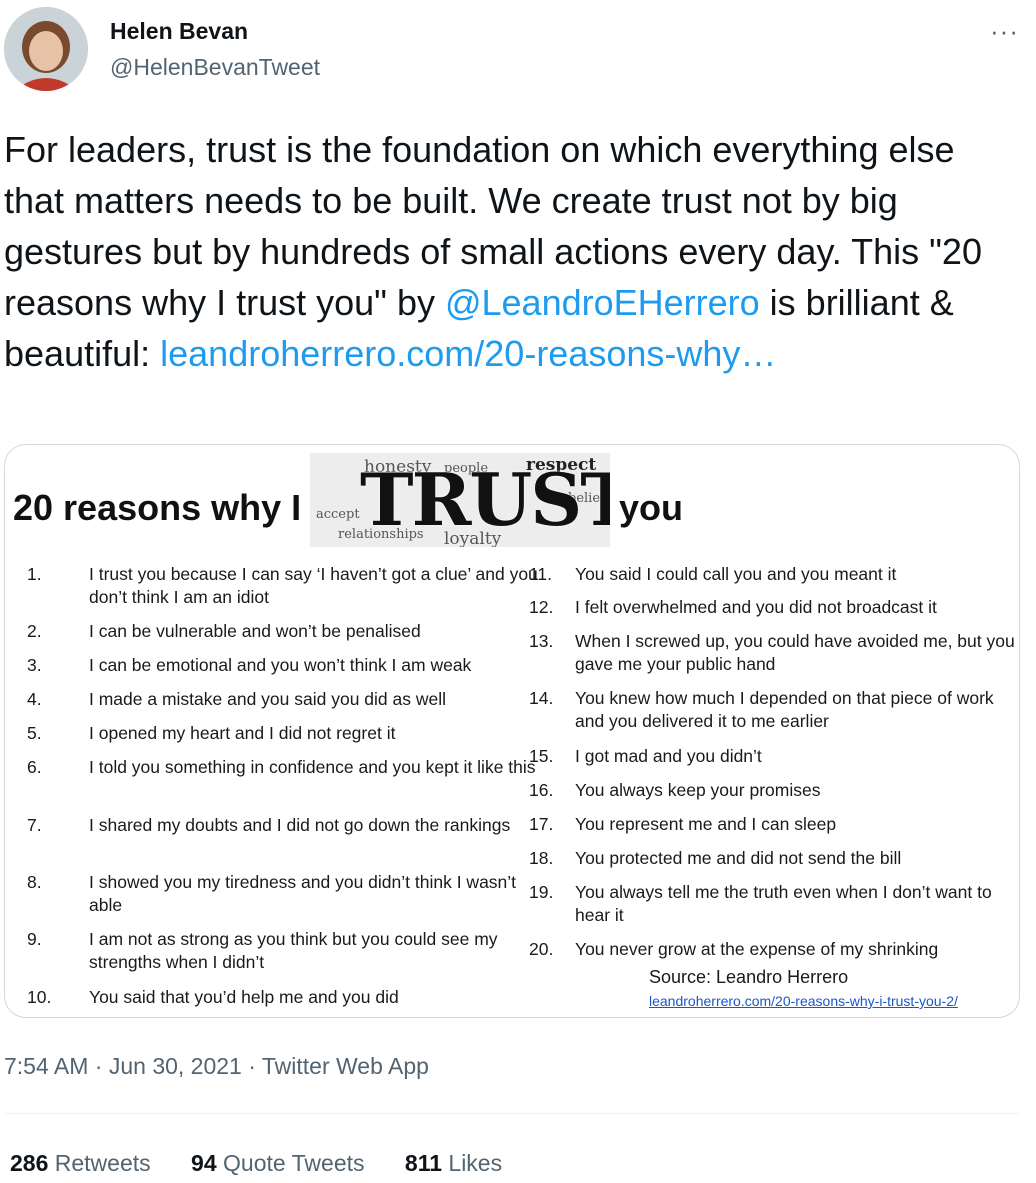 The width and height of the screenshot is (1036, 1183). What do you see at coordinates (541, 641) in the screenshot?
I see `reason-number: 13.` at bounding box center [541, 641].